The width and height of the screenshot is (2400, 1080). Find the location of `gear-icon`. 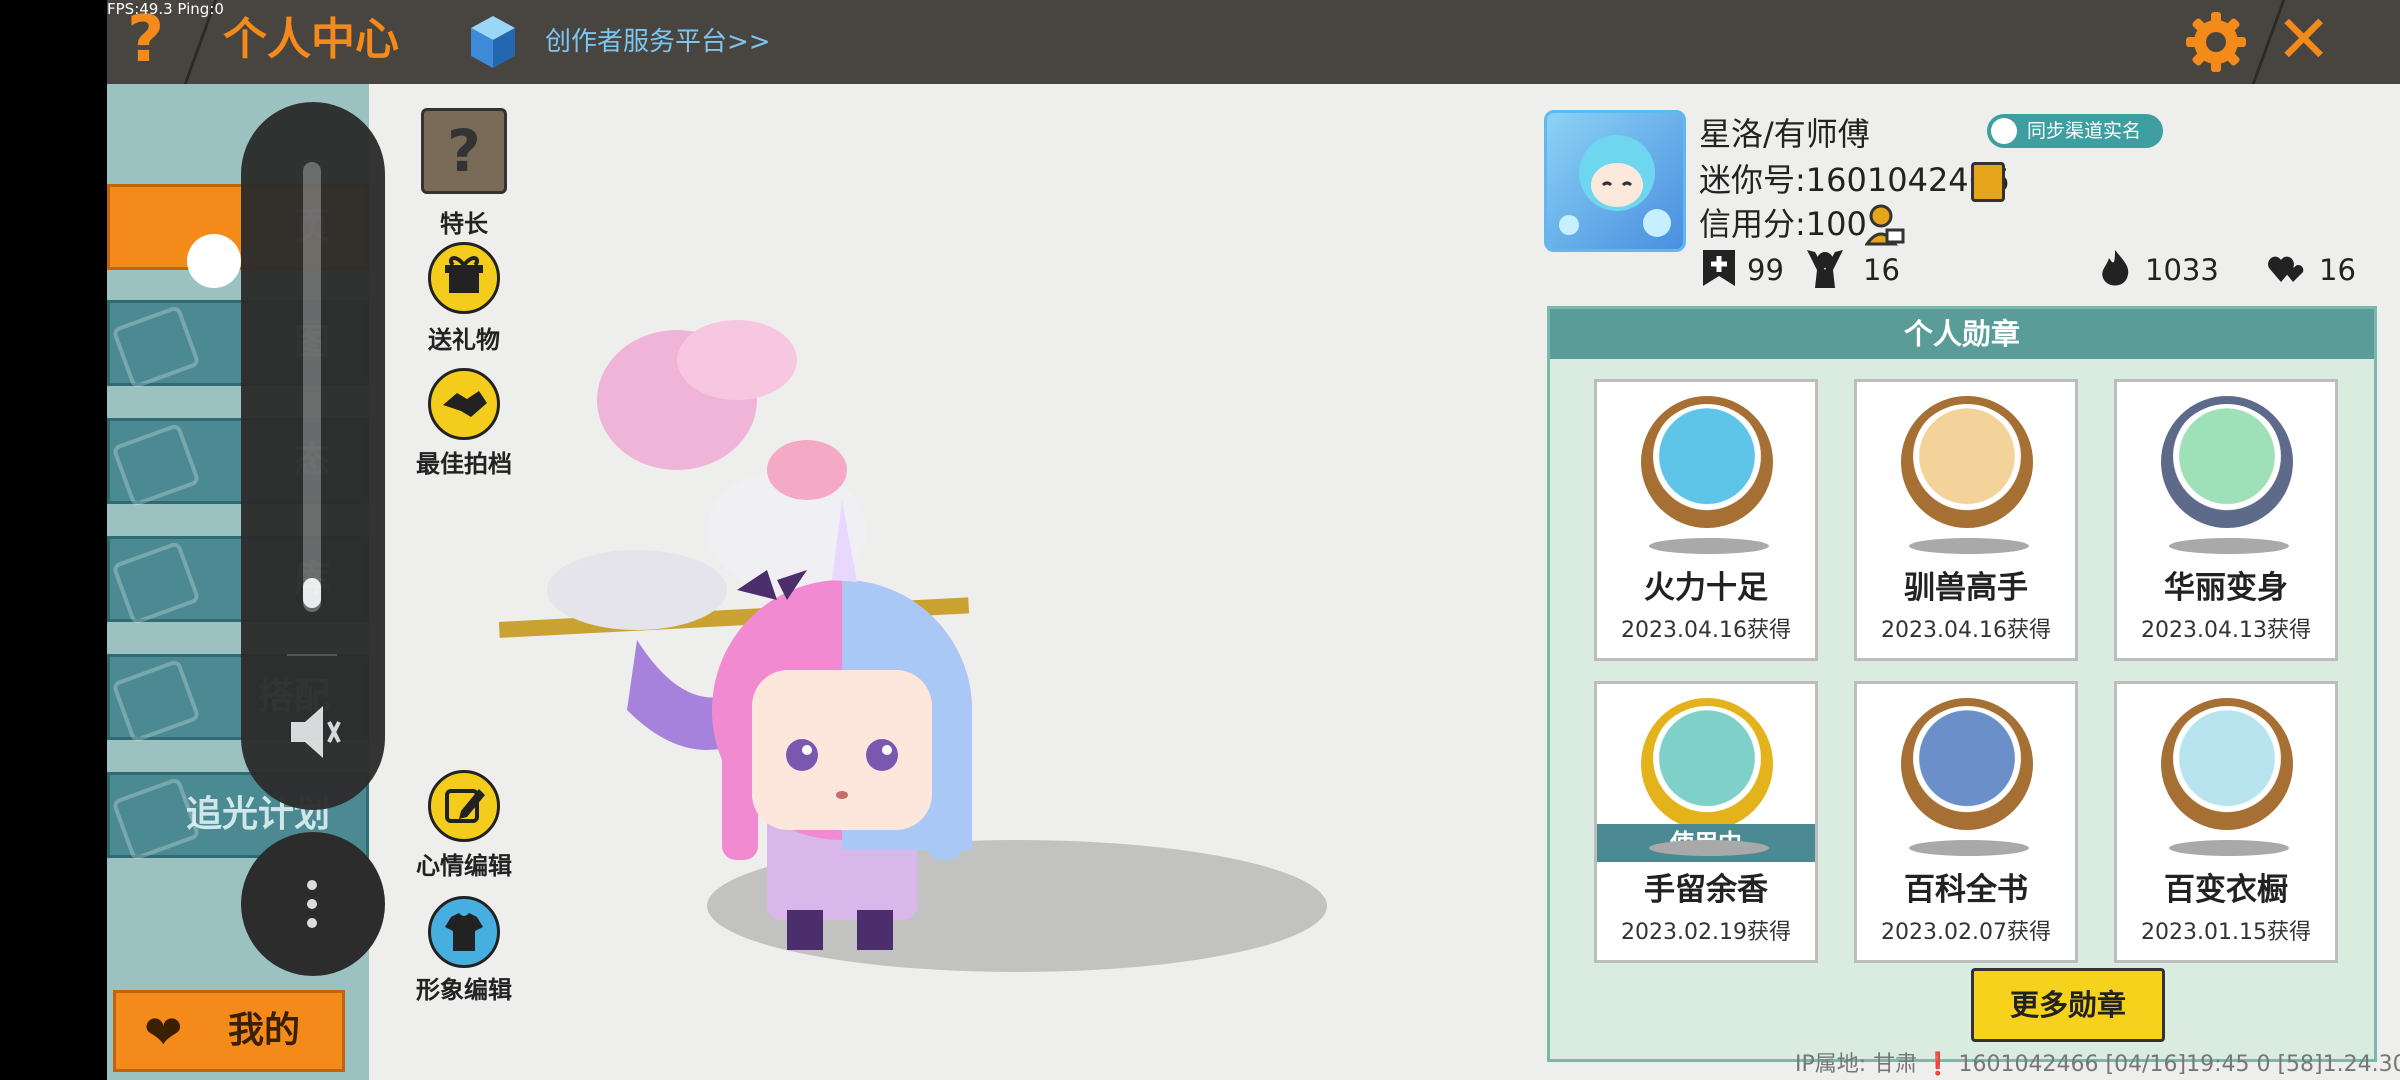

gear-icon is located at coordinates (2216, 42).